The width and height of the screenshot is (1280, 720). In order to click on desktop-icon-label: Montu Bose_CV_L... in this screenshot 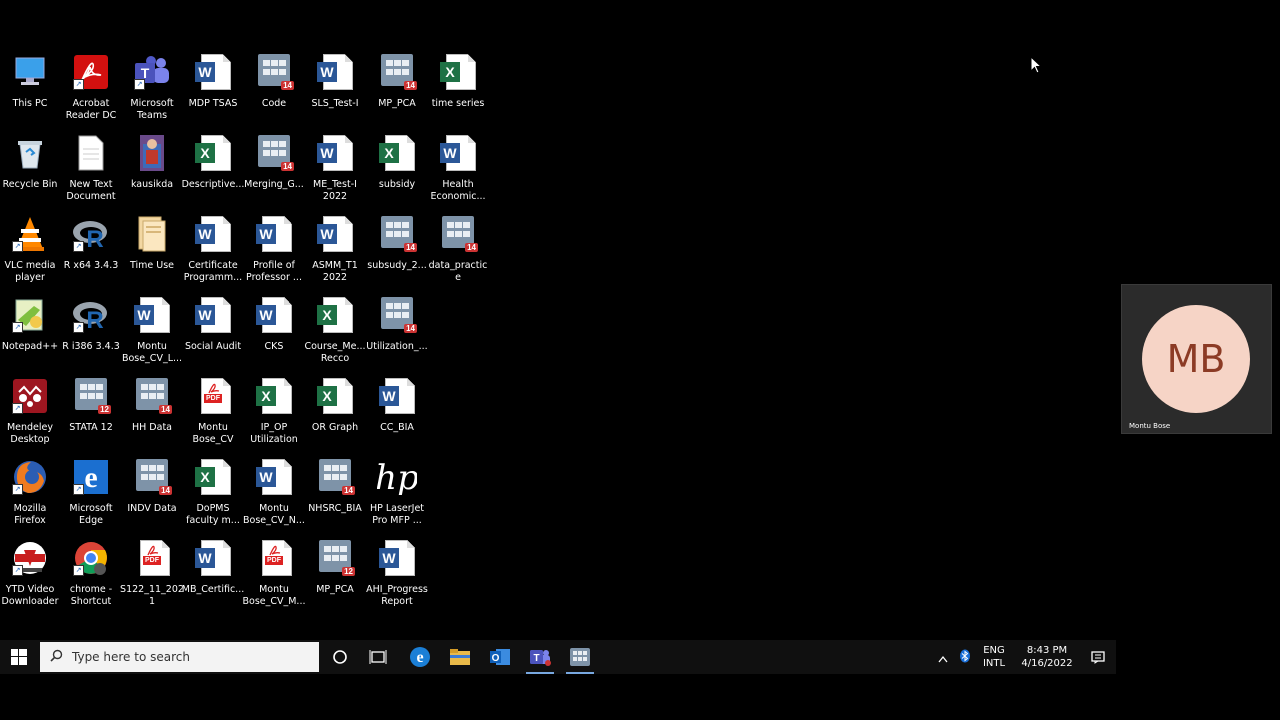, I will do `click(152, 352)`.